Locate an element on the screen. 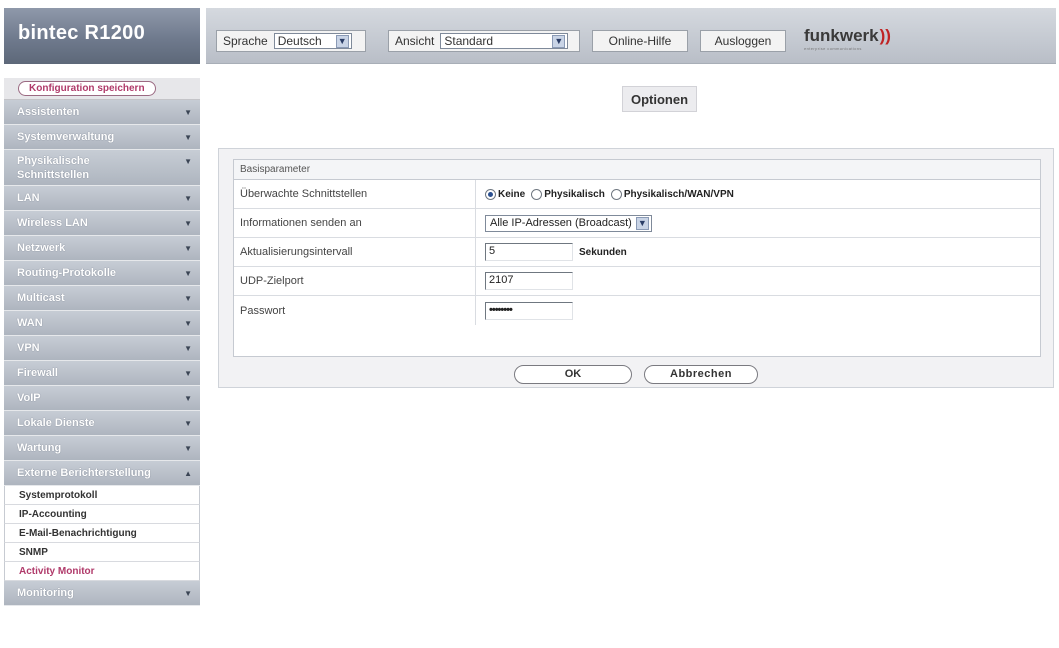  unit-label: Sekunden is located at coordinates (603, 252).